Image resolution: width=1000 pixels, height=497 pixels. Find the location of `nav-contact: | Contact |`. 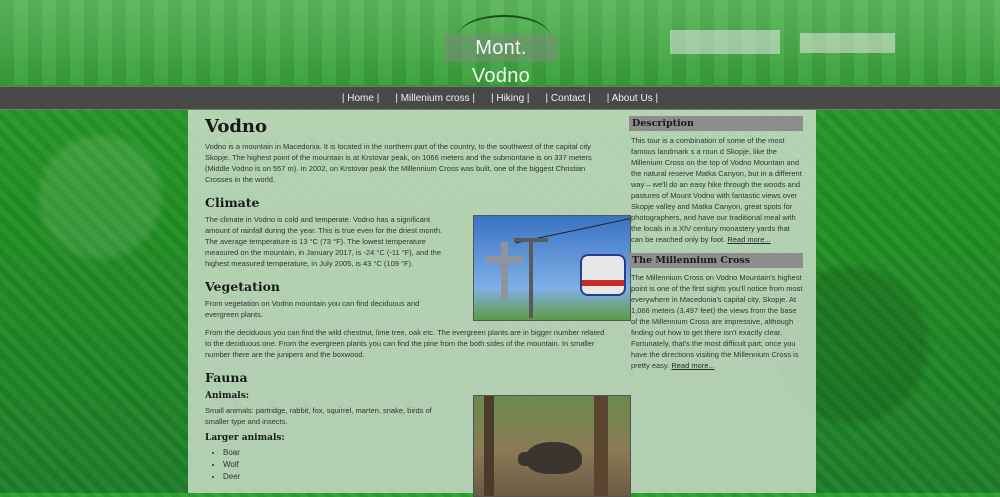

nav-contact: | Contact | is located at coordinates (568, 98).